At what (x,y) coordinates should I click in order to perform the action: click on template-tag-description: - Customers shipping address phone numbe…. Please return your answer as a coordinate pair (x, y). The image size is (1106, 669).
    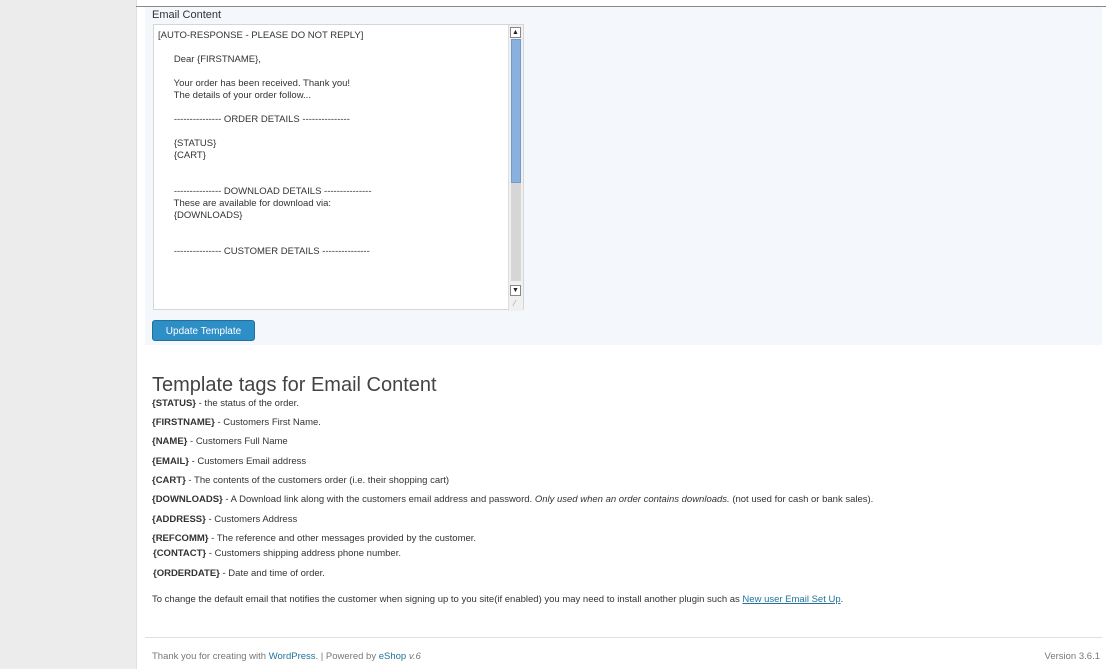
    Looking at the image, I should click on (303, 553).